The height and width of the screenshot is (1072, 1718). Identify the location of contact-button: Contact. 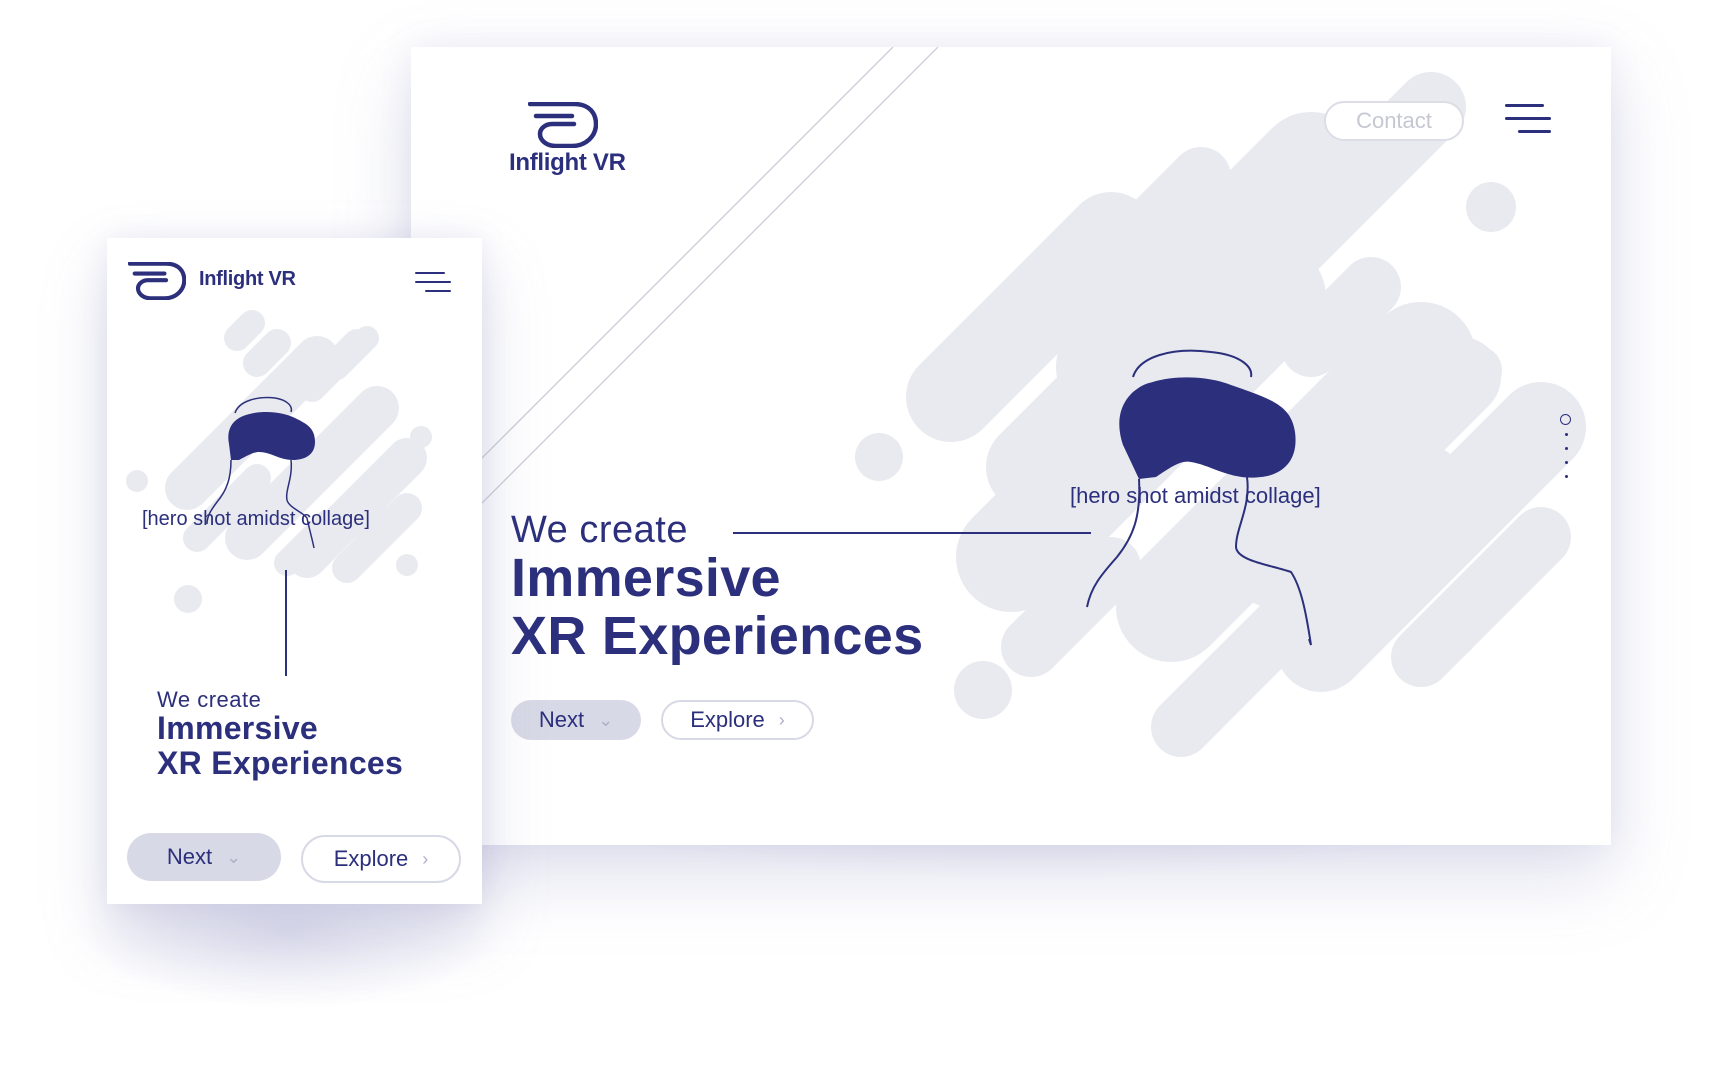
(1394, 121).